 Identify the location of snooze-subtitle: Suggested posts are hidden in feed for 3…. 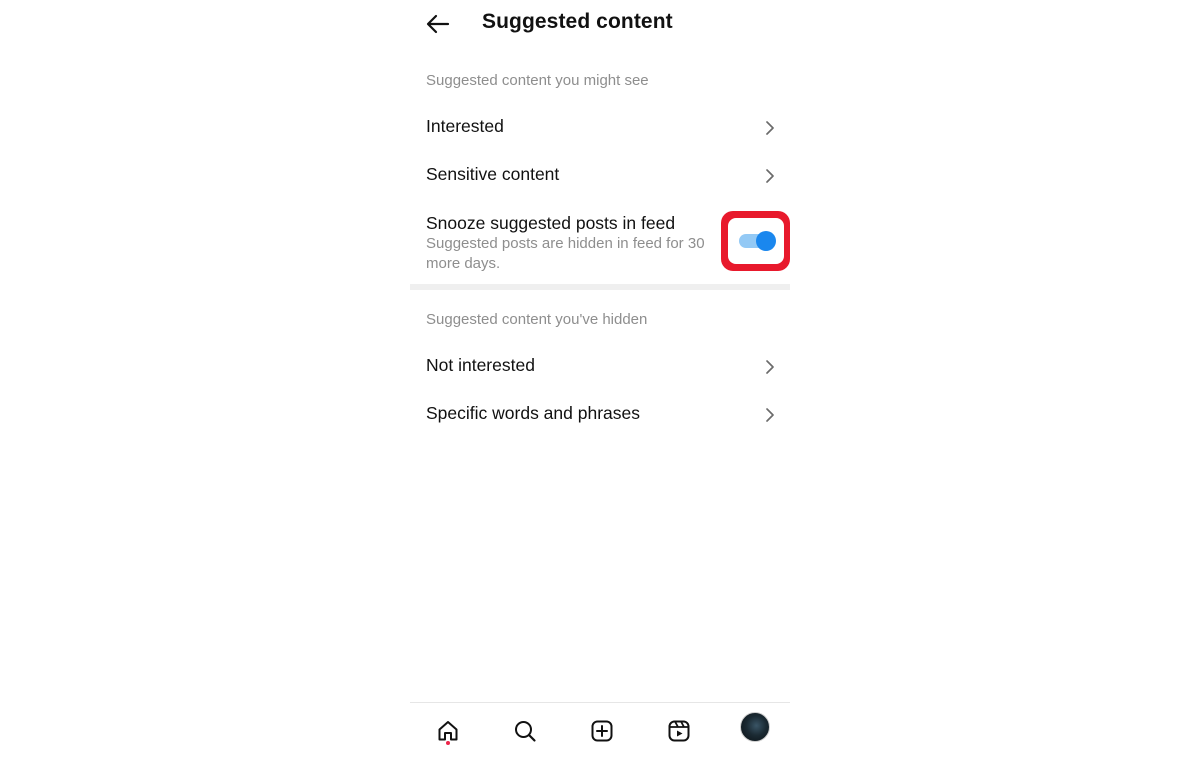
(565, 253).